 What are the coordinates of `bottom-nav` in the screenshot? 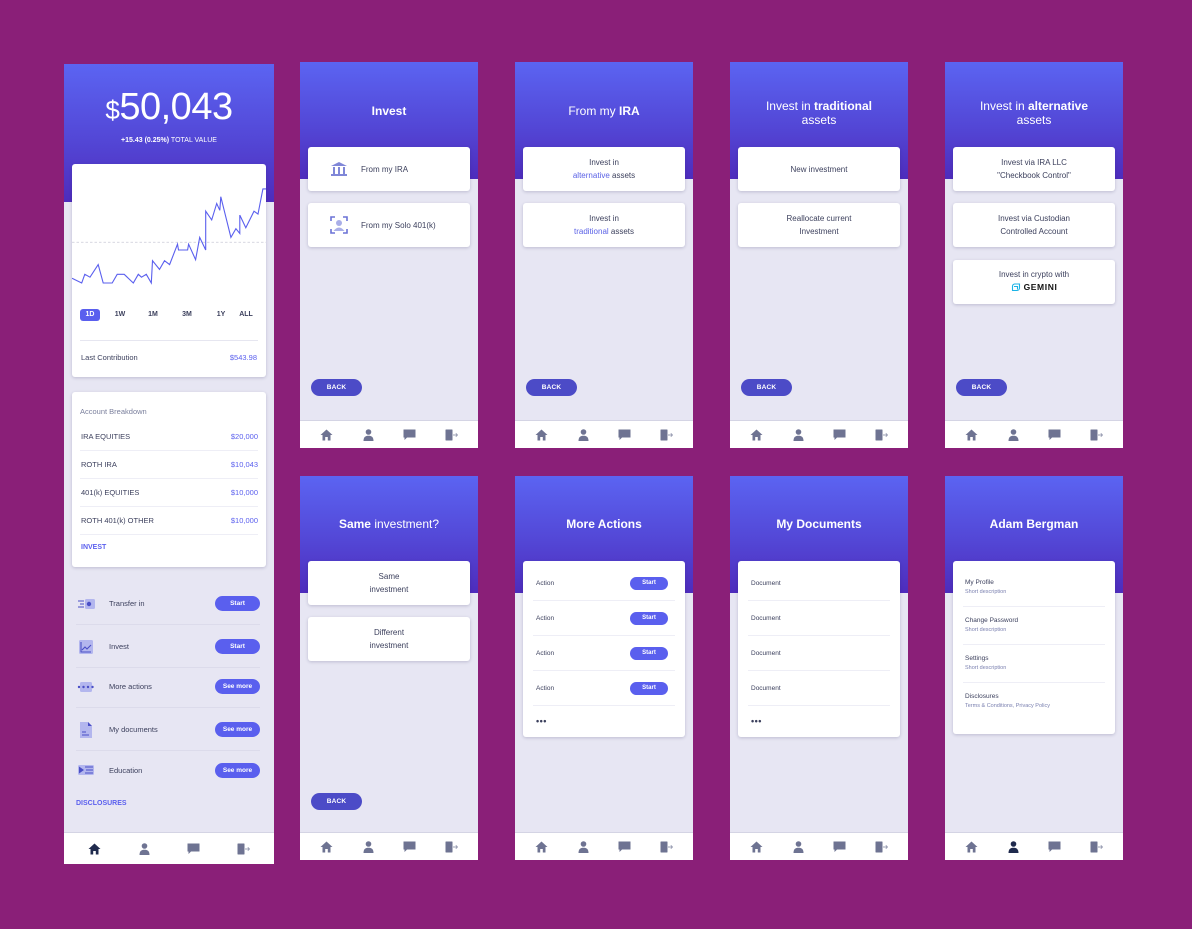 It's located at (389, 434).